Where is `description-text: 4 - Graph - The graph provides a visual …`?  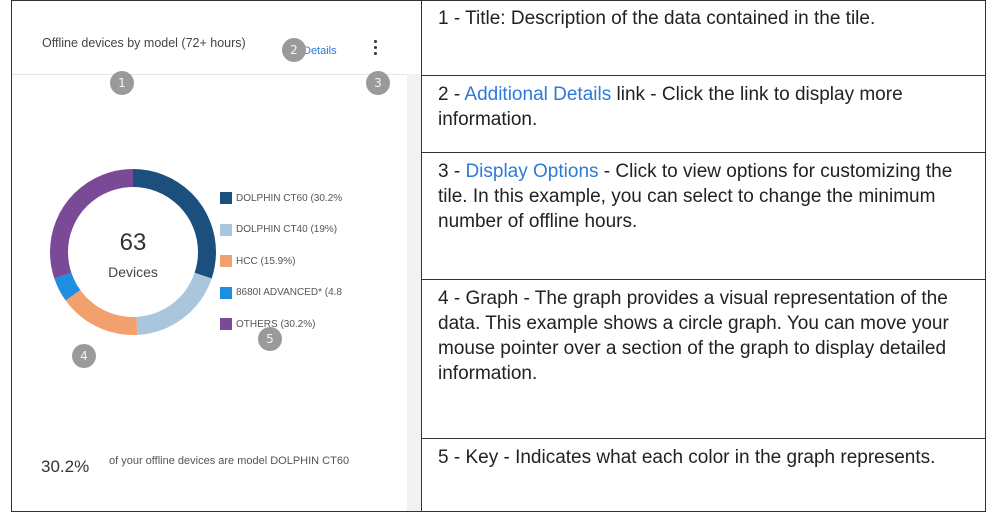 description-text: 4 - Graph - The graph provides a visual … is located at coordinates (693, 336).